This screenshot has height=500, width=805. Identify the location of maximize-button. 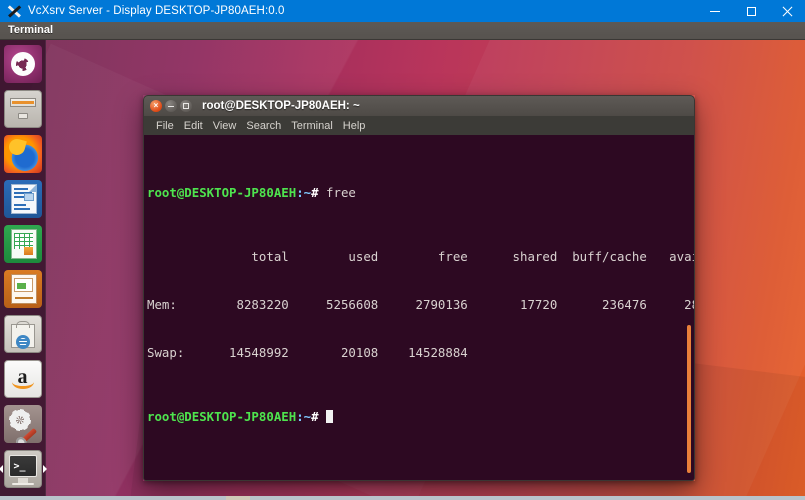
(751, 11).